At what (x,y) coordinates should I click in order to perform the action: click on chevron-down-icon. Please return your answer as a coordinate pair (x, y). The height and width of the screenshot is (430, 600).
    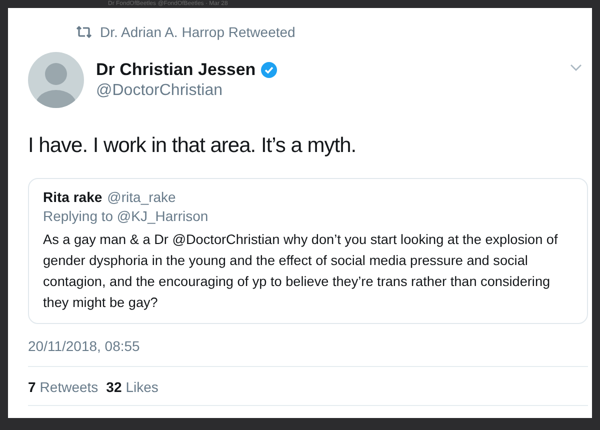
    Looking at the image, I should click on (576, 68).